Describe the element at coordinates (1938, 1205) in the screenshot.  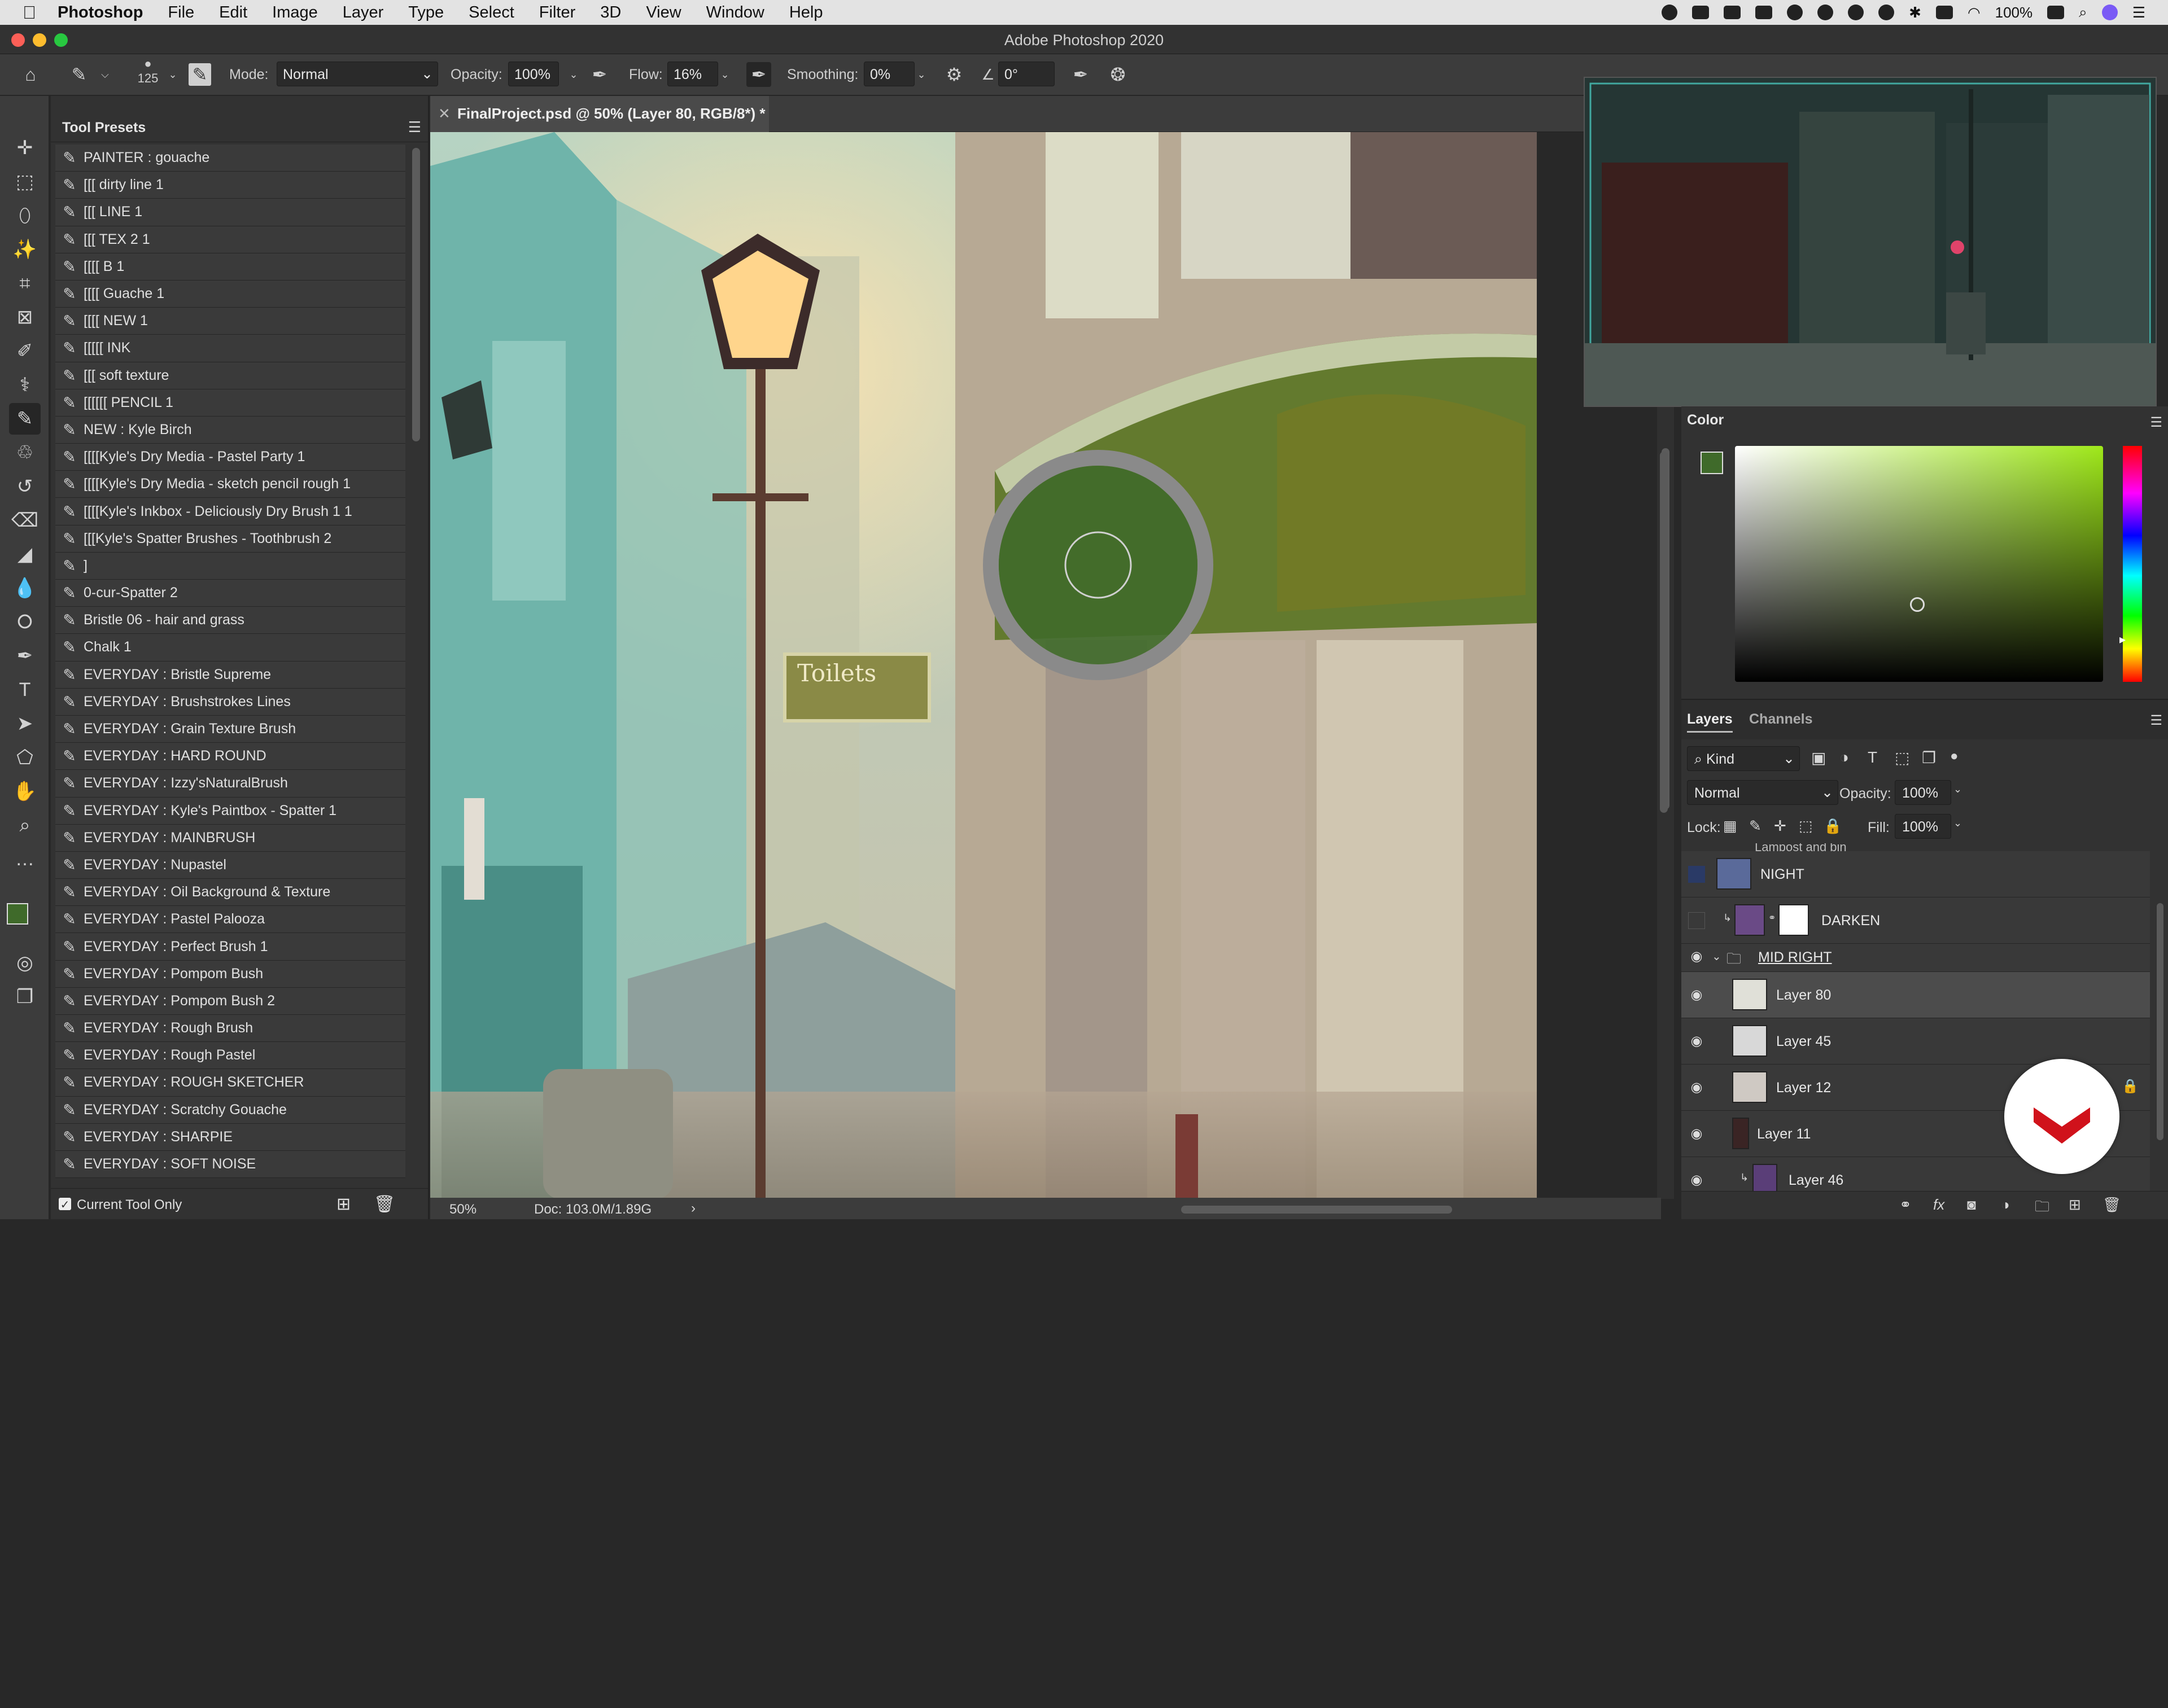
I see `fx-icon: fx` at that location.